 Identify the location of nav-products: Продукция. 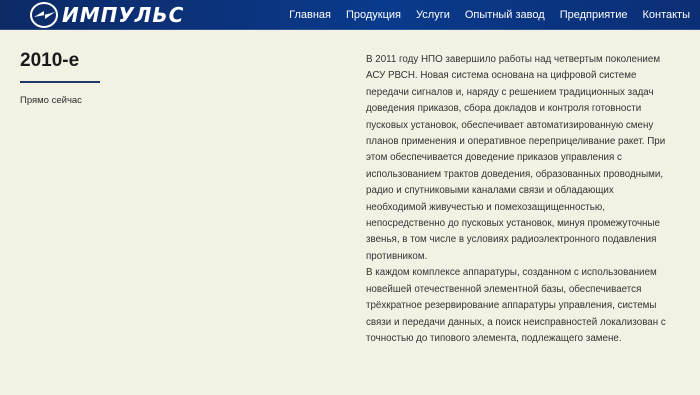
(373, 15).